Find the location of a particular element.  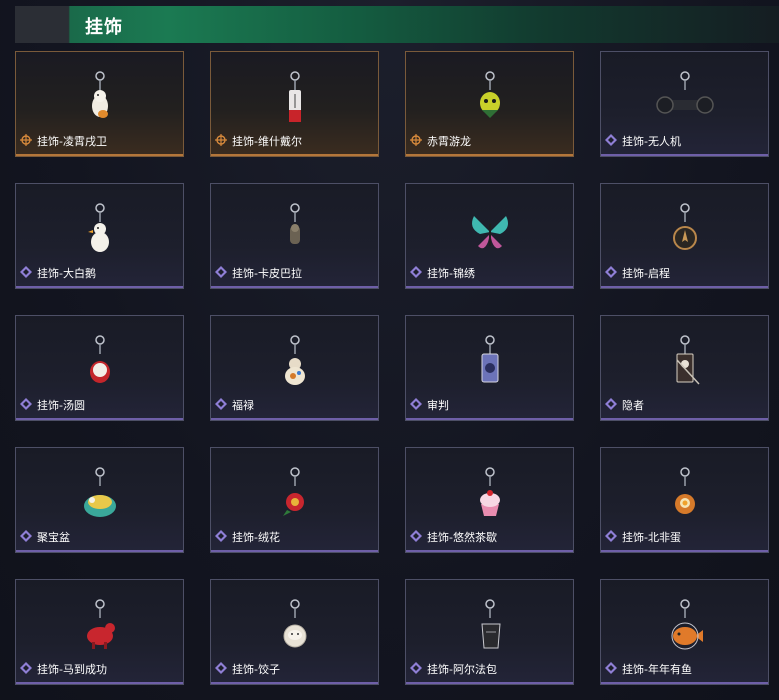

charm-label-row: 挂饰-饺子 is located at coordinates (247, 668).